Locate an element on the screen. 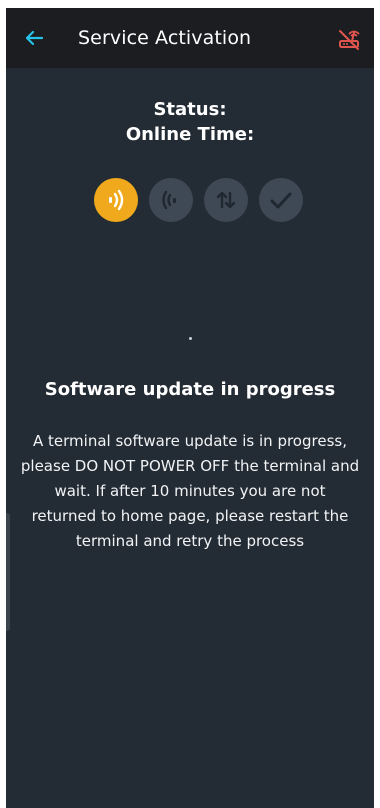  connection-status: Status: Online Time: is located at coordinates (190, 122).